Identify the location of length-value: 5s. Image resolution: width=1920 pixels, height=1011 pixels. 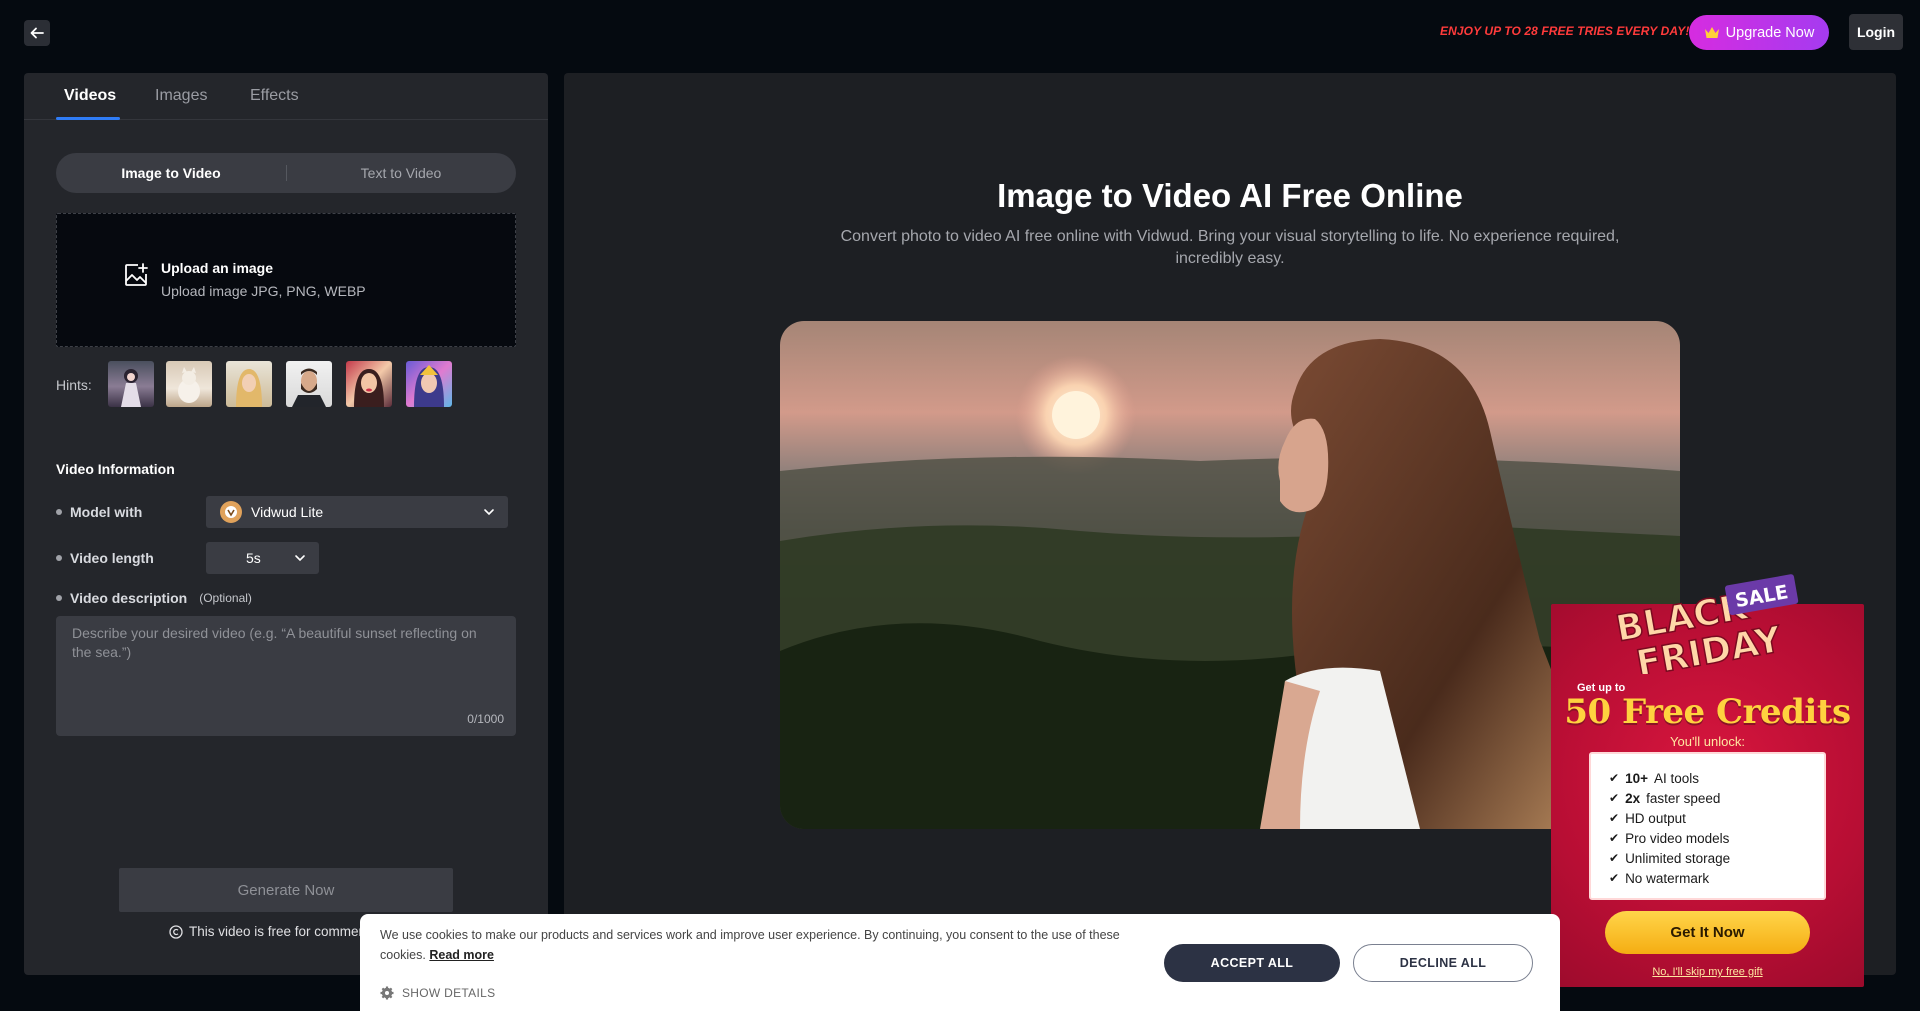
(253, 558).